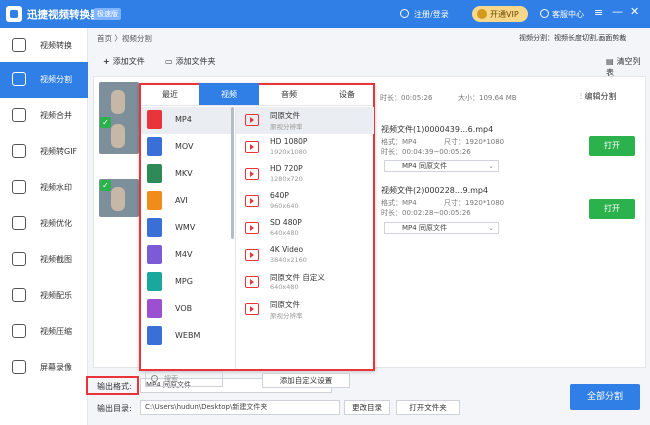 This screenshot has height=425, width=650. I want to click on menu-icon: ≡, so click(598, 12).